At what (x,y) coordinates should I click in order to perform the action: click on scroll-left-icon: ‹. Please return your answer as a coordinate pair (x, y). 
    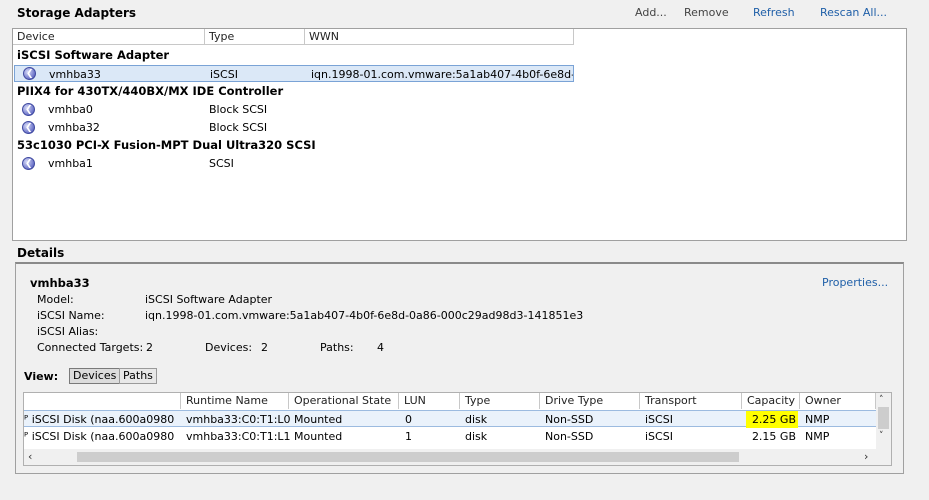
    Looking at the image, I should click on (30, 456).